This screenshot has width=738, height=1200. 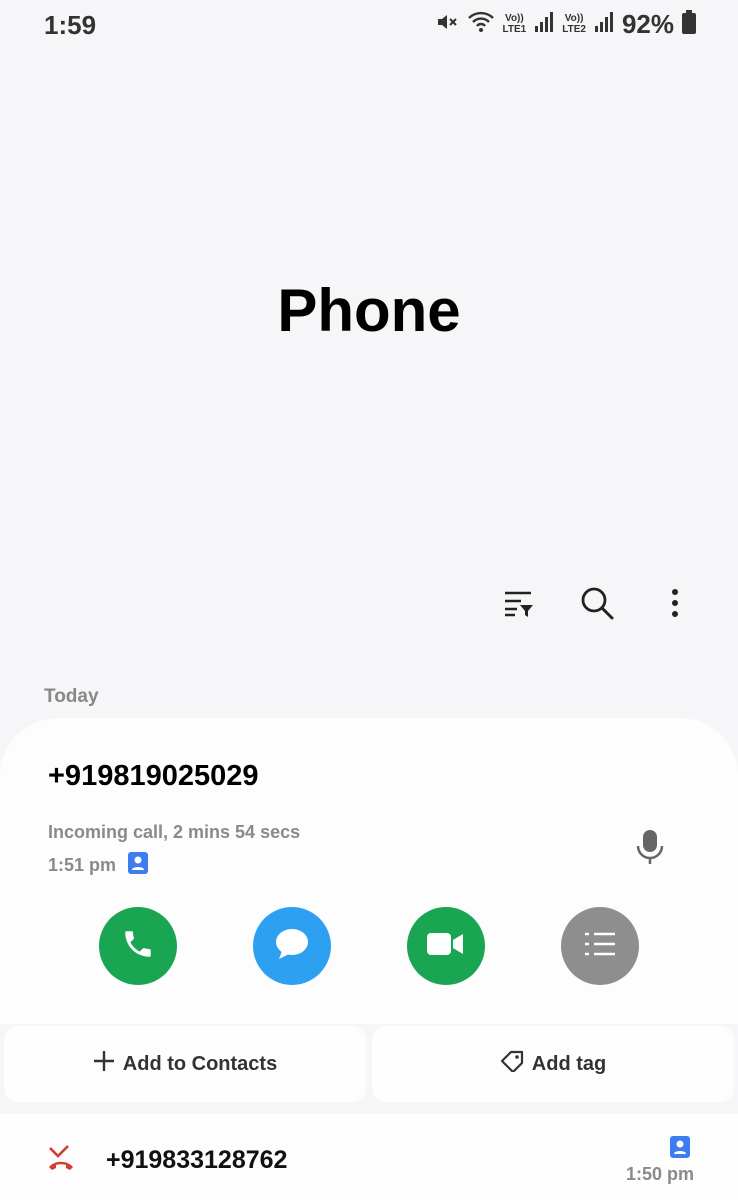 I want to click on phone-icon, so click(x=138, y=946).